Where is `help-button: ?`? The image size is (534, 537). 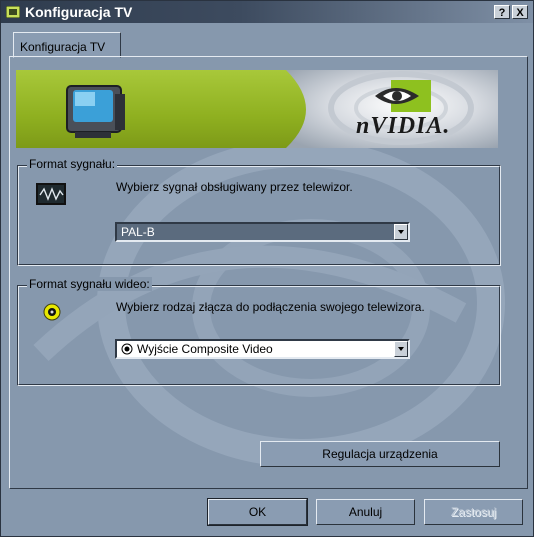
help-button: ? is located at coordinates (502, 12).